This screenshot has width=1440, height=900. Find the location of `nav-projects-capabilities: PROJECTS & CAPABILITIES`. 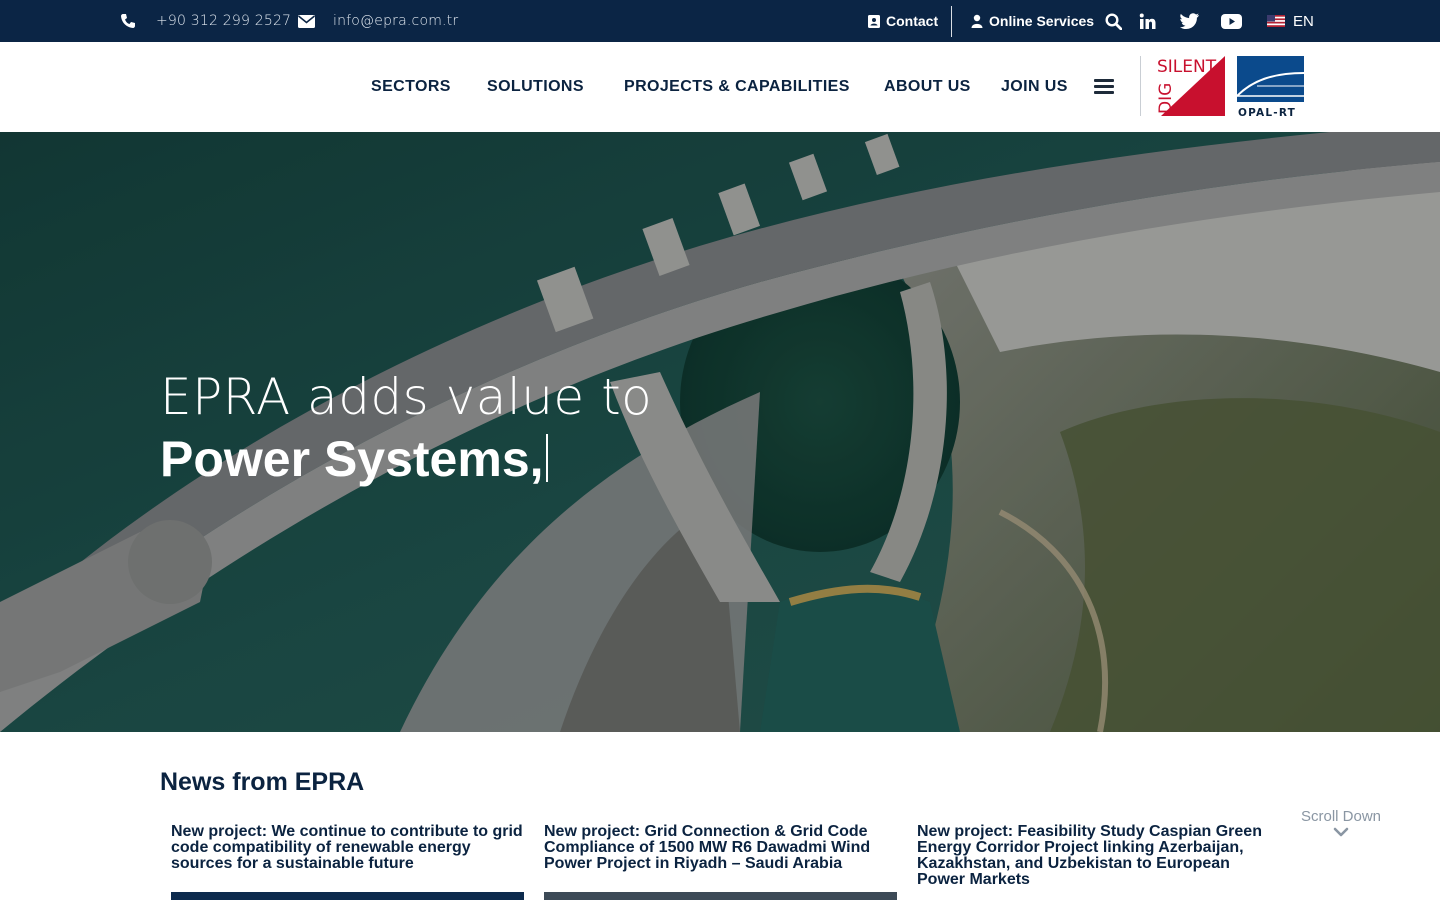

nav-projects-capabilities: PROJECTS & CAPABILITIES is located at coordinates (737, 87).